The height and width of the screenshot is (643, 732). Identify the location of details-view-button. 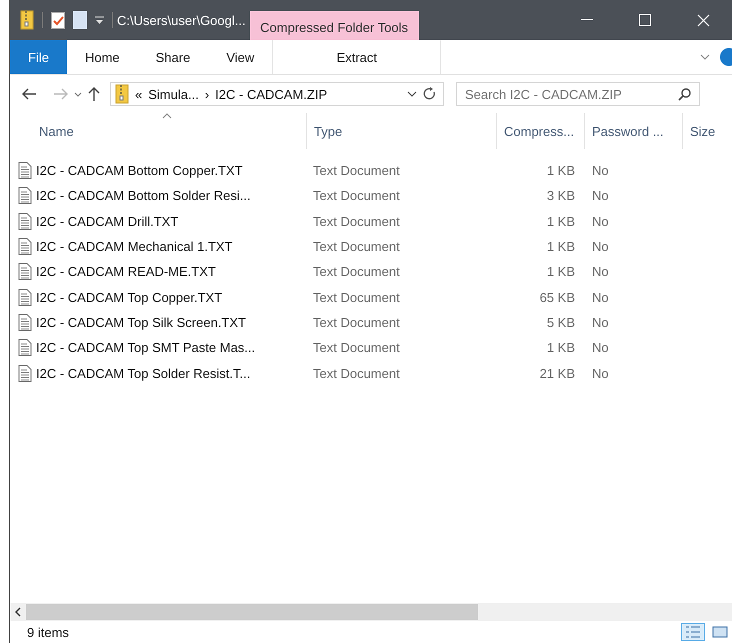
(693, 632).